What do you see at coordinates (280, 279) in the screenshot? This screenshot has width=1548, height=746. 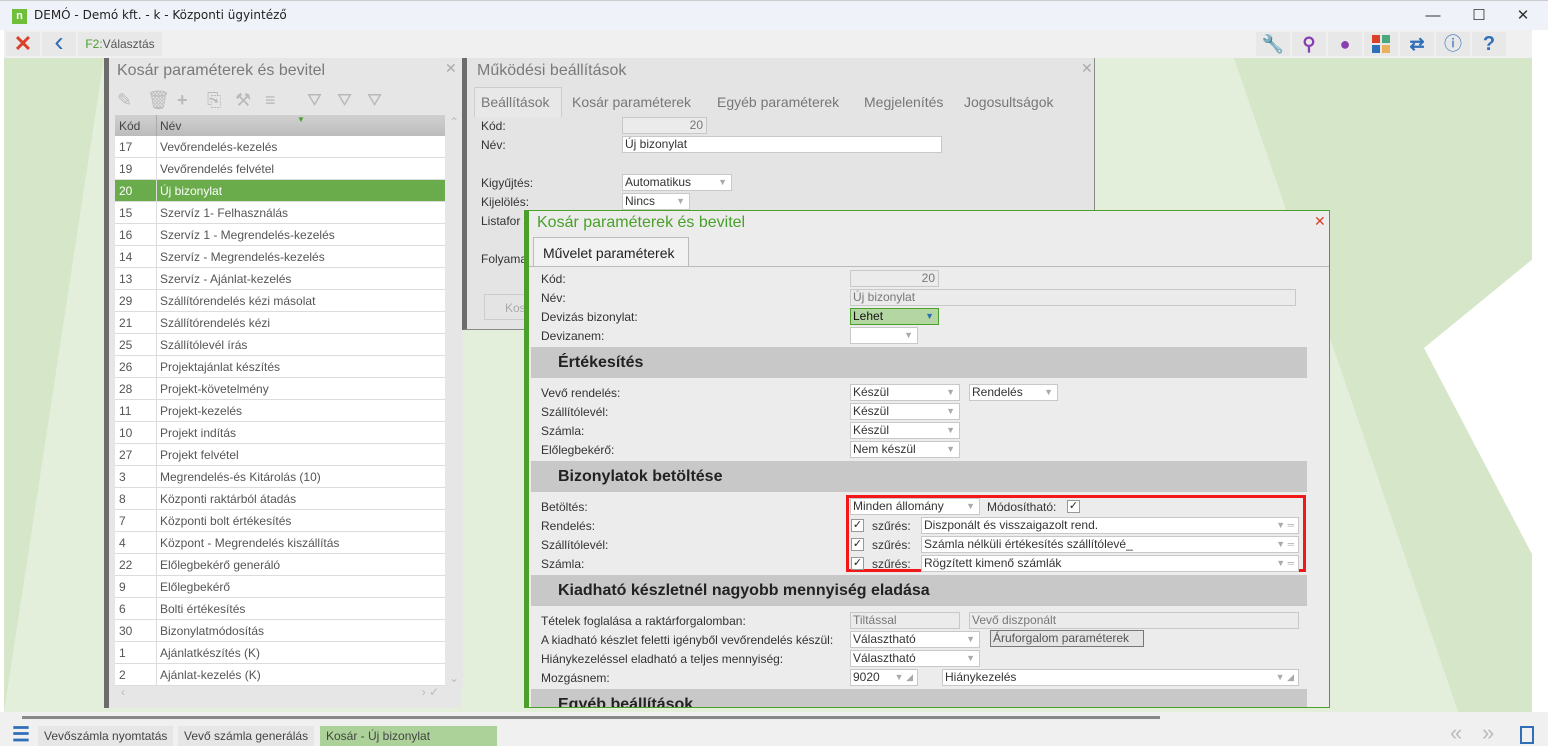 I see `table-row: 13 Szervíz - Ajánlat-kezelés` at bounding box center [280, 279].